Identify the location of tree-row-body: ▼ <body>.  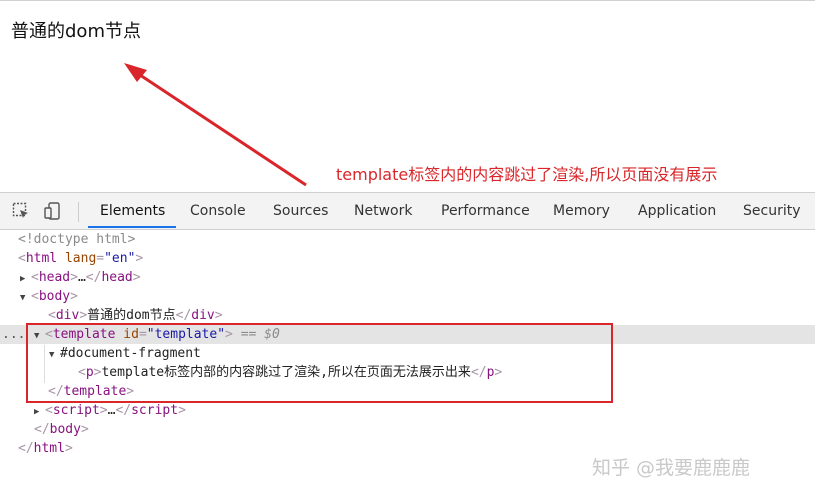
(407, 296).